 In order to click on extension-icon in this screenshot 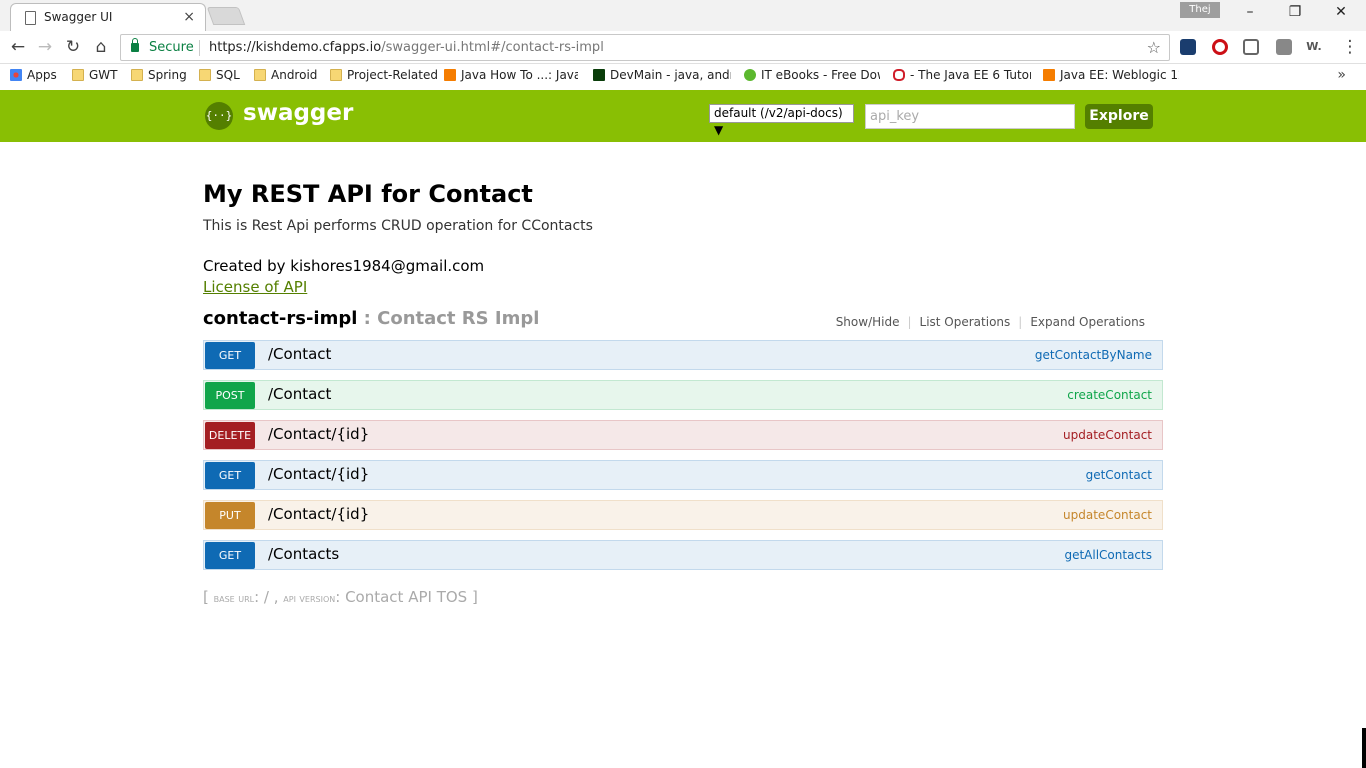, I will do `click(1284, 47)`.